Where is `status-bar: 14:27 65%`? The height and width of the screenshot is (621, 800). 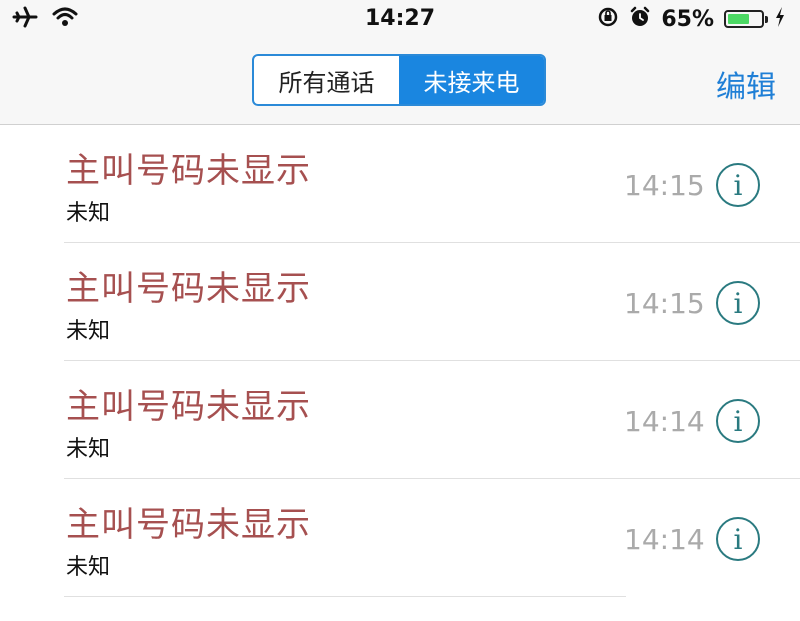 status-bar: 14:27 65% is located at coordinates (400, 20).